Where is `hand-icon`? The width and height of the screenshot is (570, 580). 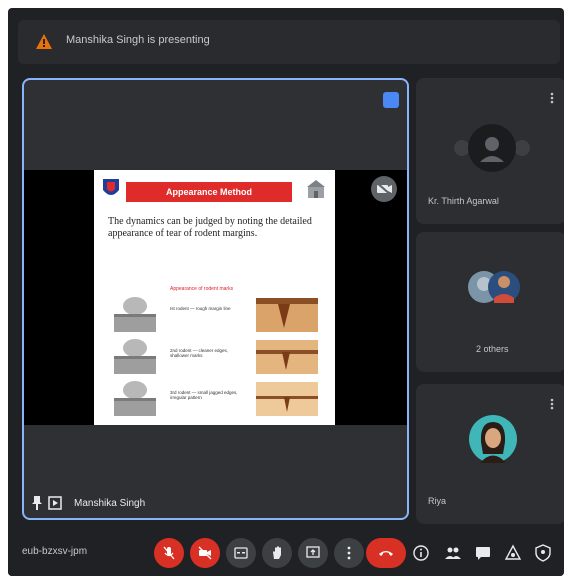 hand-icon is located at coordinates (277, 552).